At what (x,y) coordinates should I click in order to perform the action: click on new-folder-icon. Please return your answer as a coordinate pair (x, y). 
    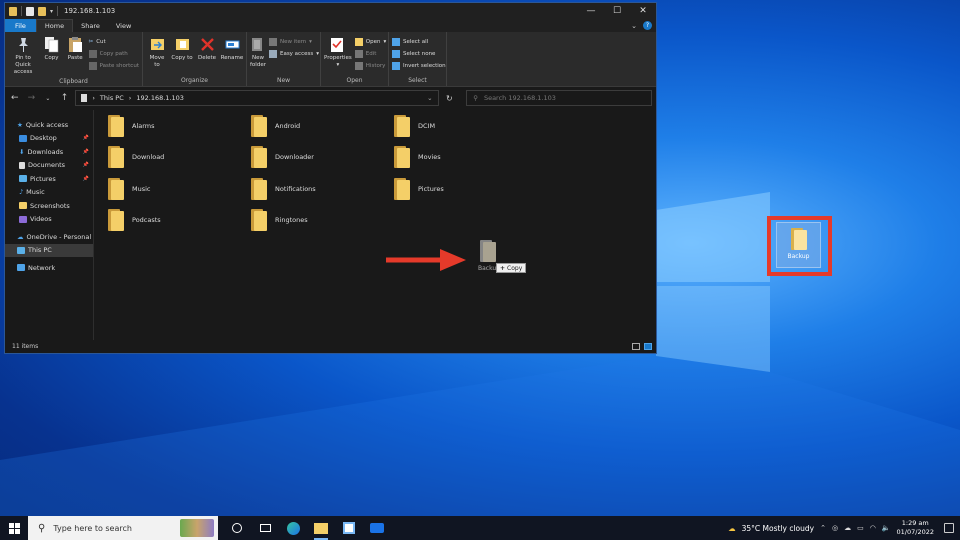
    Looking at the image, I should click on (42, 11).